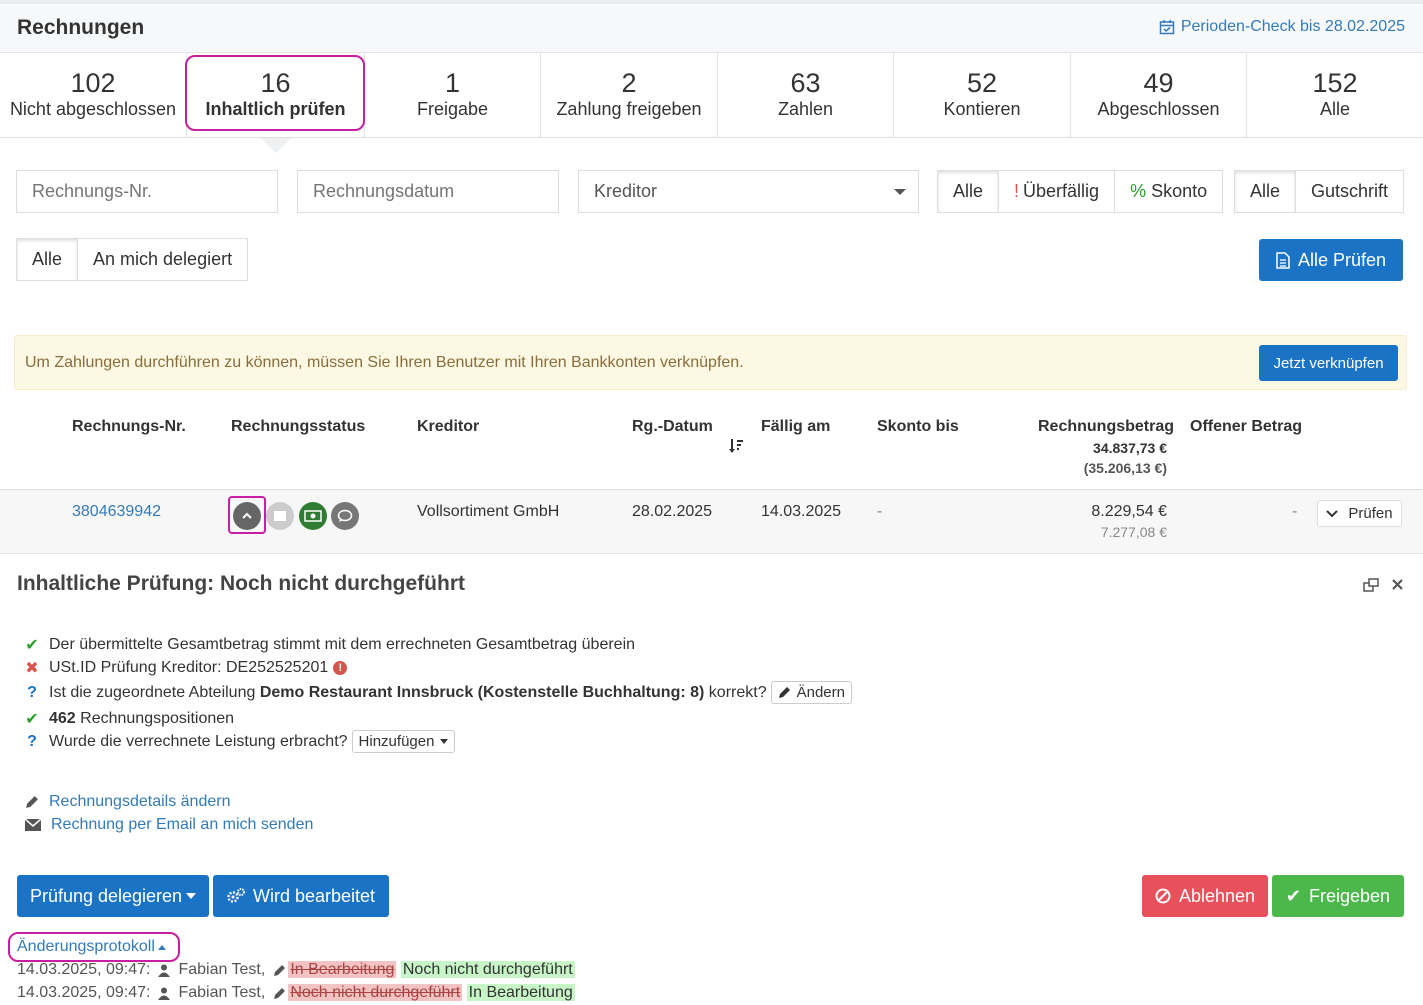  I want to click on tab-zahlen: 63 Zahlen, so click(806, 95).